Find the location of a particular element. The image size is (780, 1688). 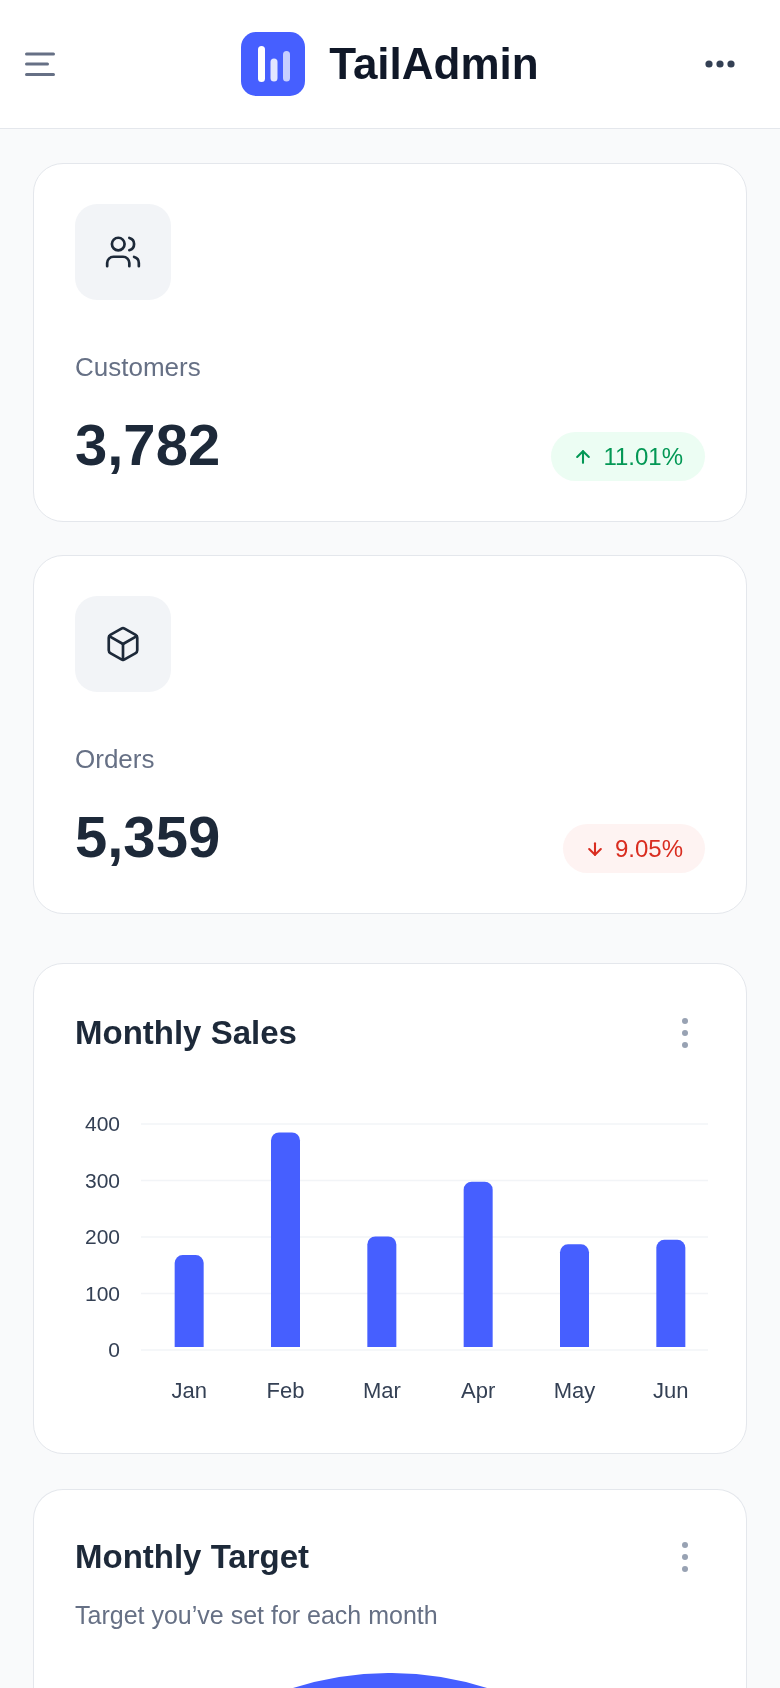

x-axis-label: Jan is located at coordinates (189, 1390).